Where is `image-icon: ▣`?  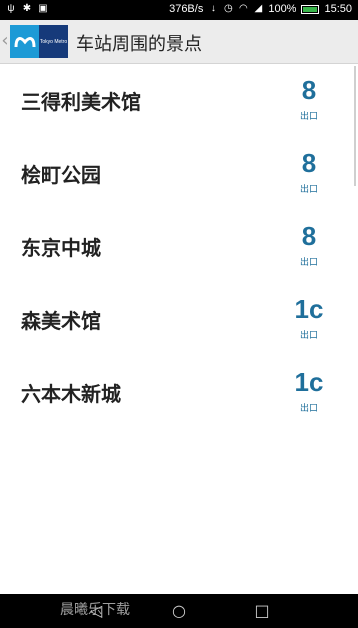 image-icon: ▣ is located at coordinates (43, 8).